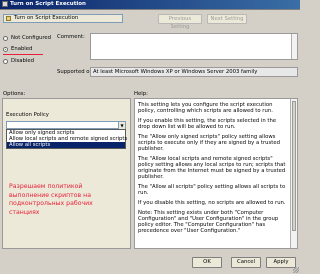 The width and height of the screenshot is (320, 274). I want to click on policy-name-box: Turn on Script Execution, so click(63, 18).